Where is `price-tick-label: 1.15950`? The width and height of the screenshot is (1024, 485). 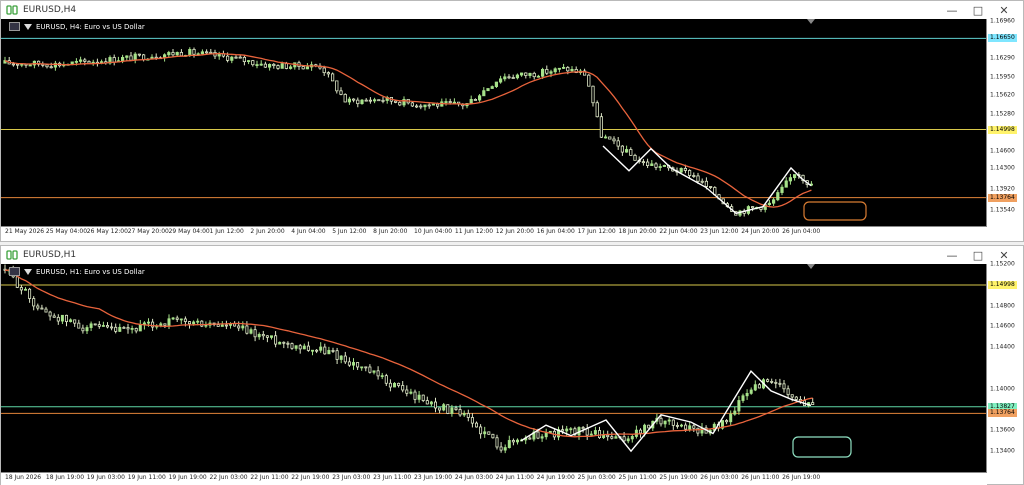
price-tick-label: 1.15950 is located at coordinates (1002, 77).